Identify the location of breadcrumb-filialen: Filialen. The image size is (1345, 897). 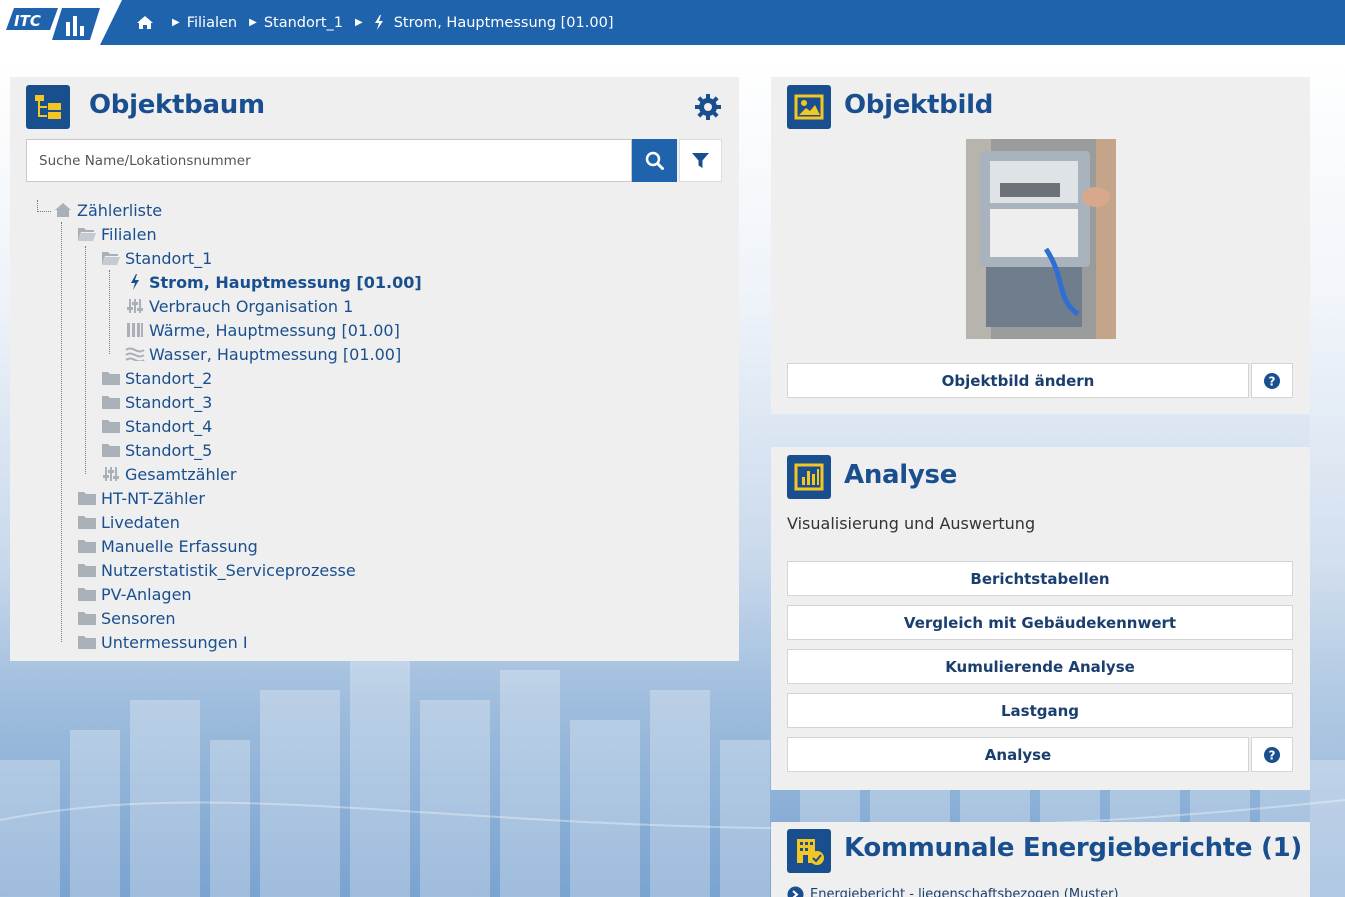
(212, 23).